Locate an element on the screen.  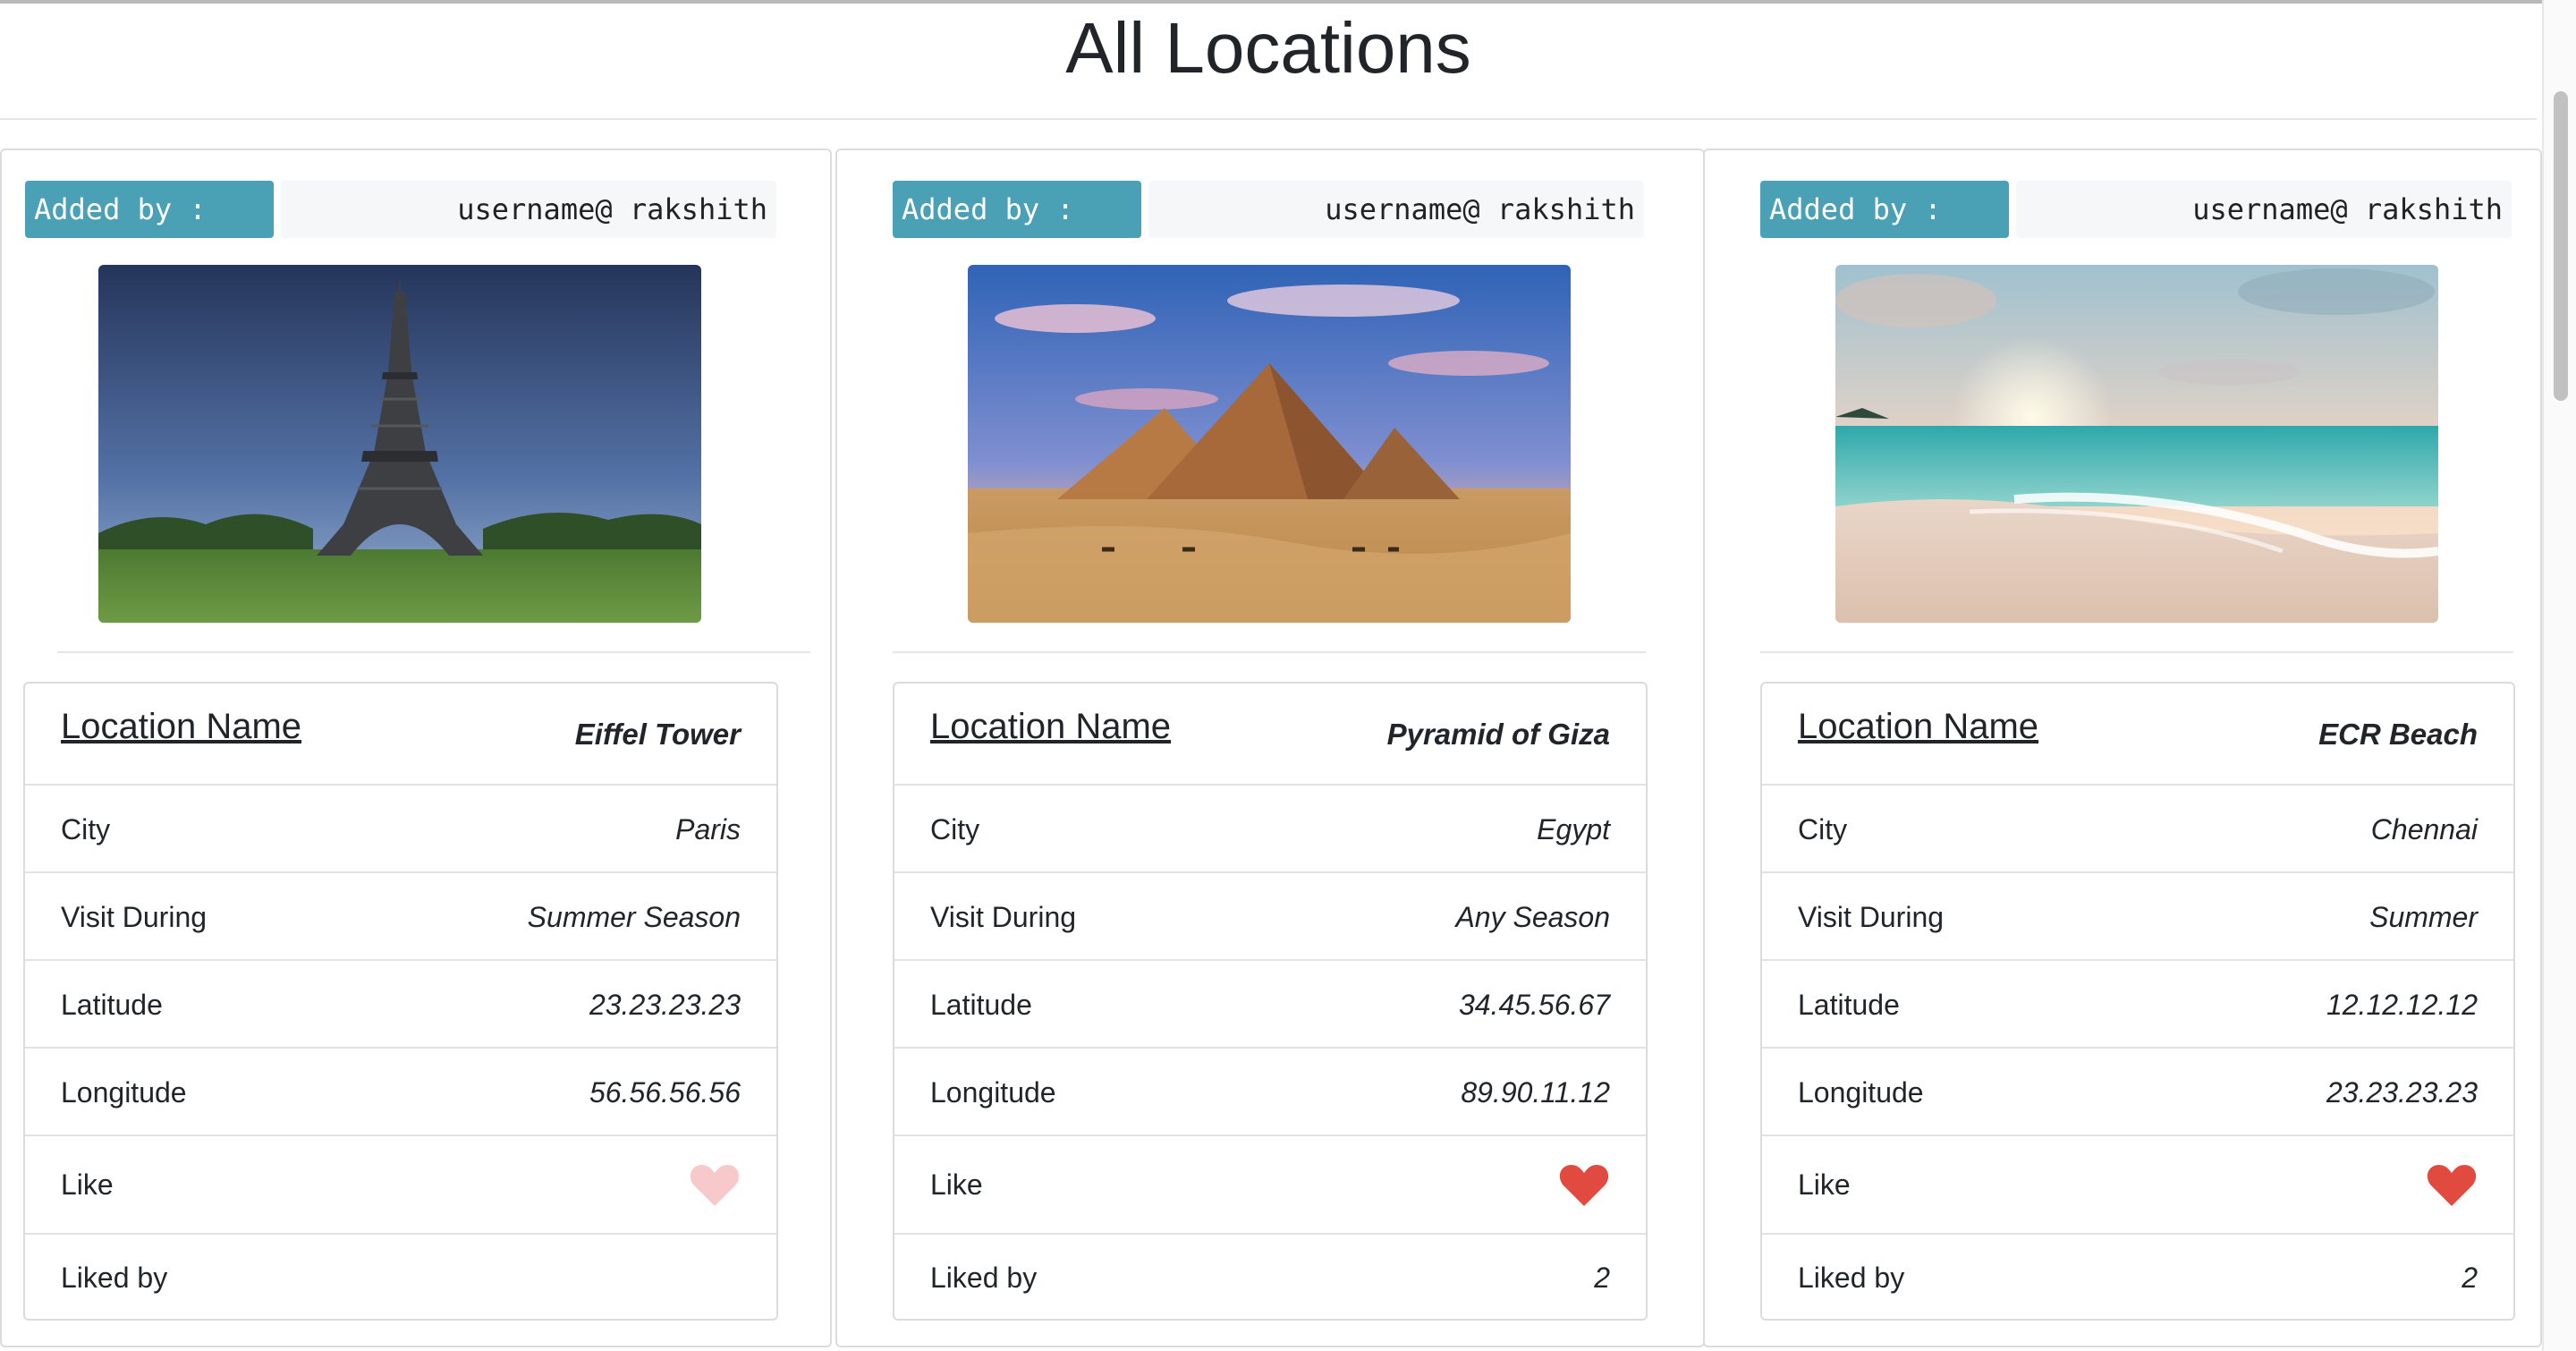
city-value: Chennai is located at coordinates (2424, 829).